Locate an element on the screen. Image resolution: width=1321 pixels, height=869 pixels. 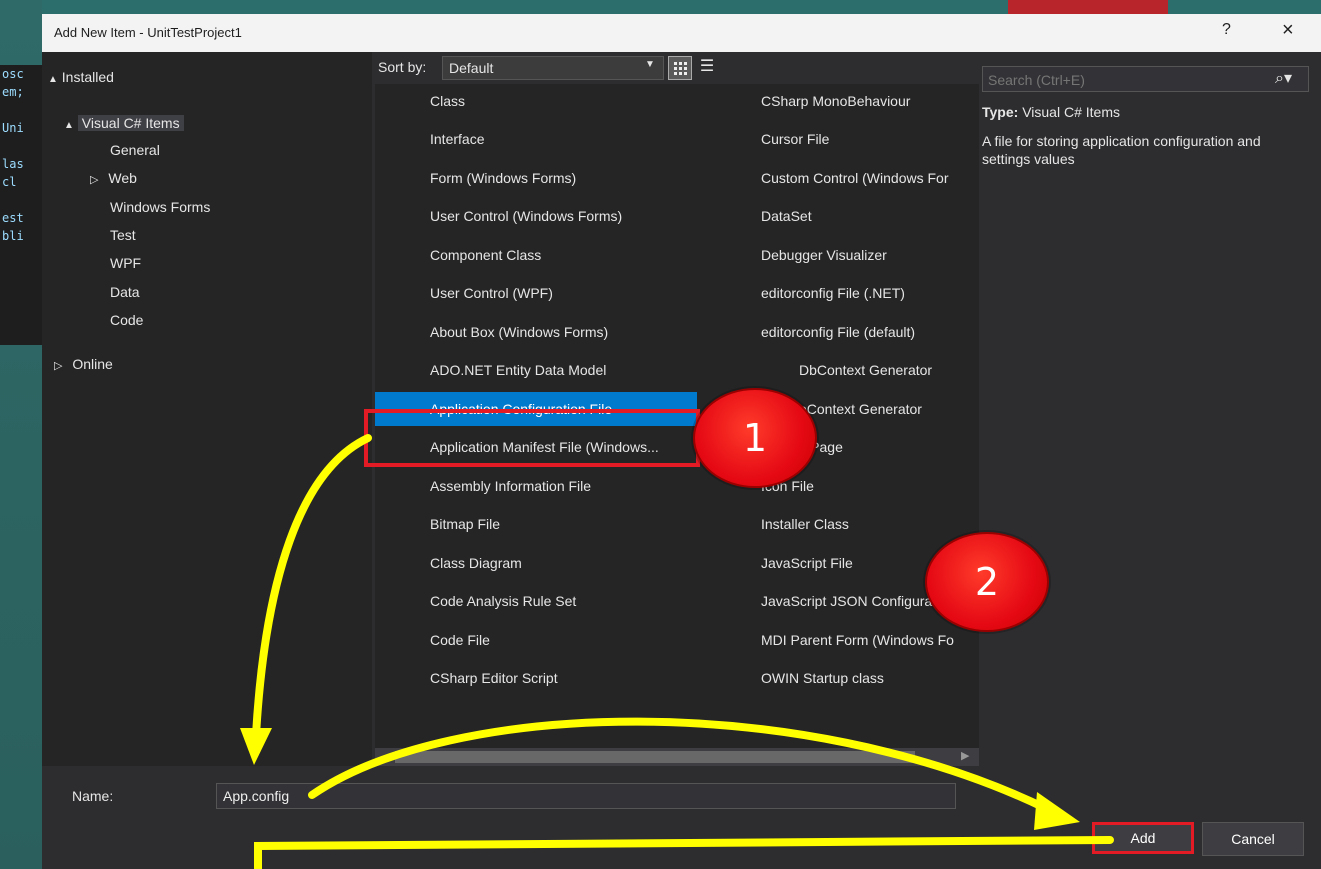
list-item: Form (Windows Forms) is located at coordinates (562, 178).